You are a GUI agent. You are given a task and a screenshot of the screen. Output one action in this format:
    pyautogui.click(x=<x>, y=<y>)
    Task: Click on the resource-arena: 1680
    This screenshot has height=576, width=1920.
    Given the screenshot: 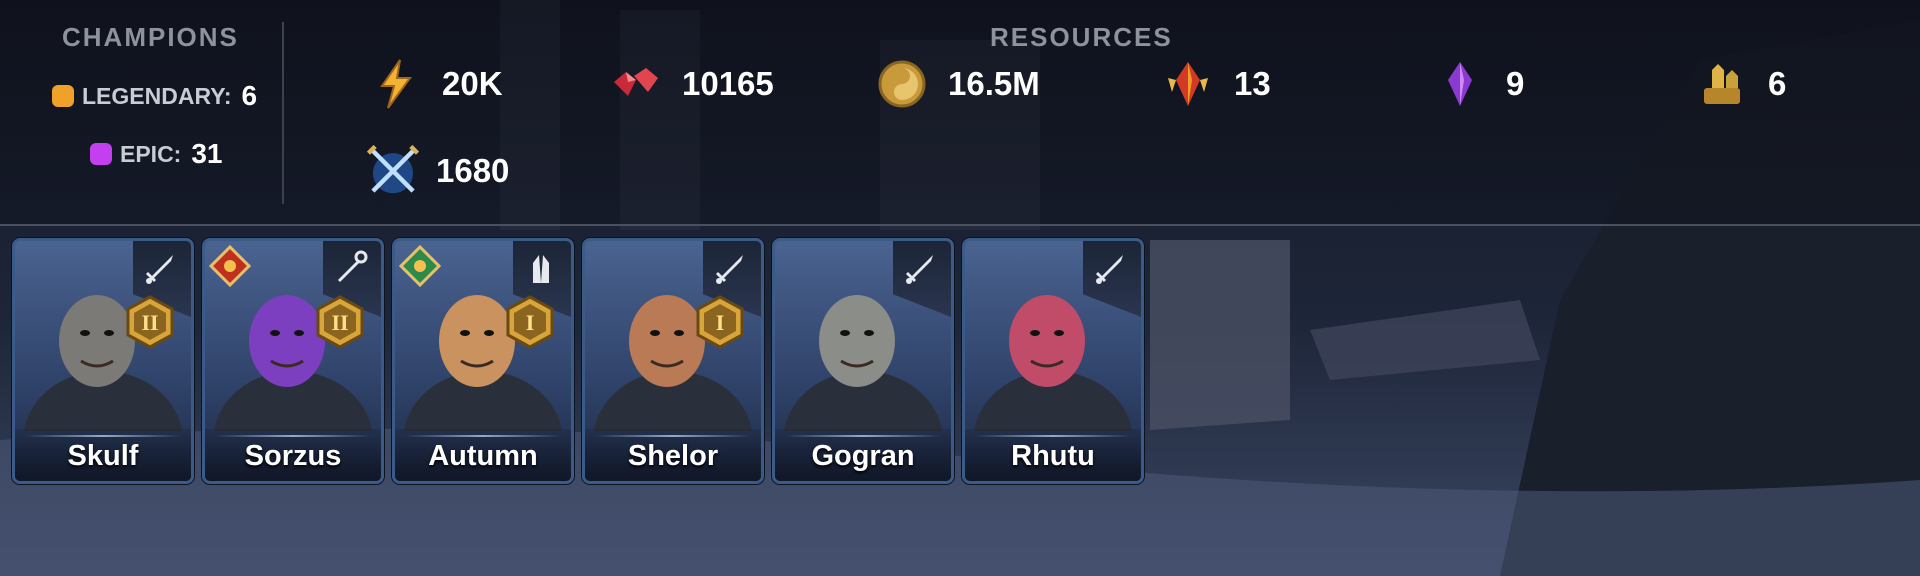 What is the action you would take?
    pyautogui.click(x=436, y=171)
    